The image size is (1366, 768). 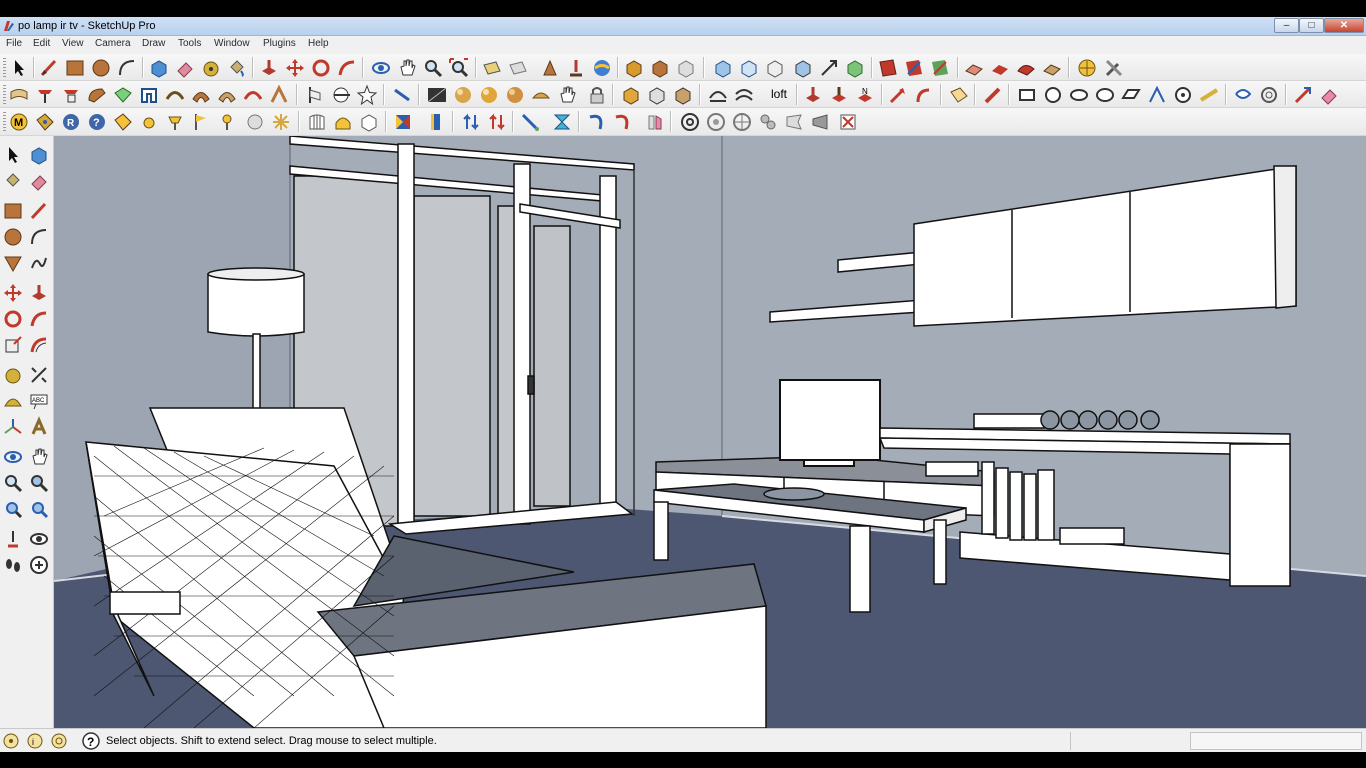 I want to click on blue-arrows-icon, so click(x=471, y=122).